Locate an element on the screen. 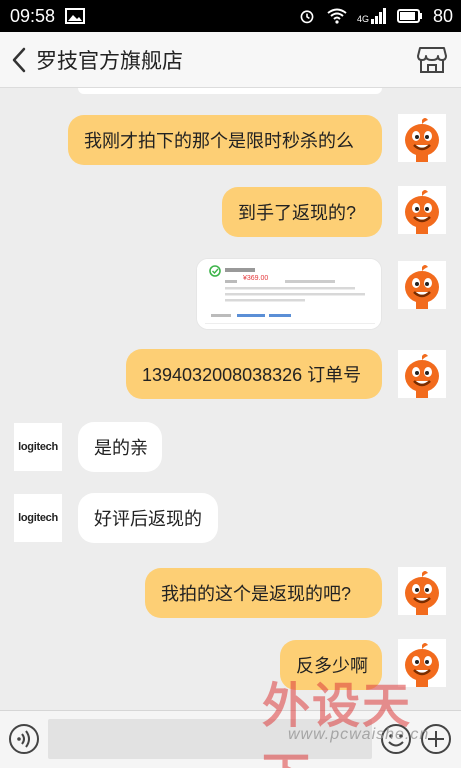 The width and height of the screenshot is (461, 768). chat-bubble-mine: 我拍的这个是返现的吧? is located at coordinates (263, 593).